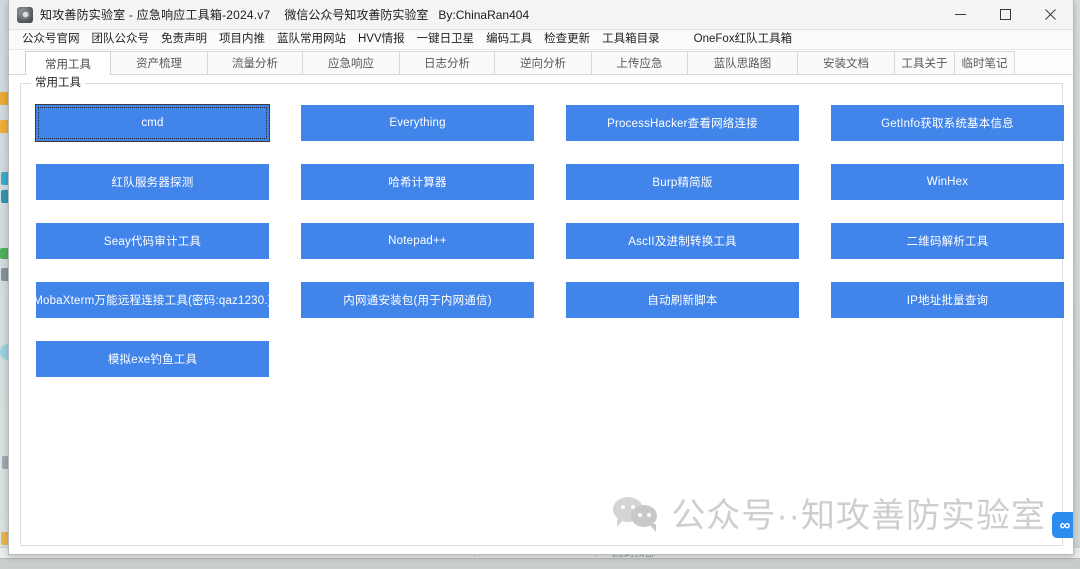  Describe the element at coordinates (152, 359) in the screenshot. I see `tool-button-moni-exe-diaoyu: 模拟exe钓鱼工具` at that location.